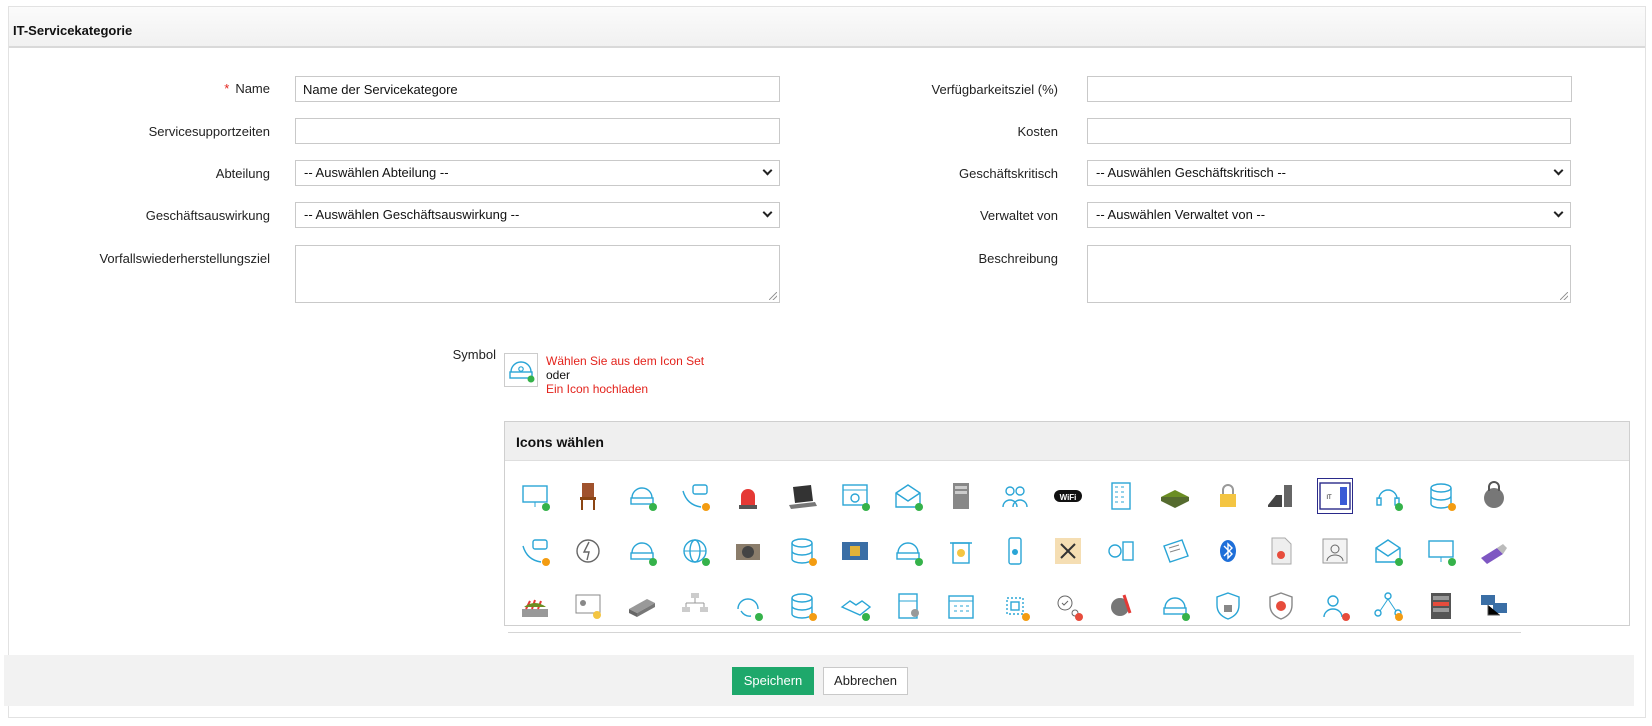 The image size is (1652, 726). What do you see at coordinates (1068, 496) in the screenshot?
I see `icon-option: WiFi` at bounding box center [1068, 496].